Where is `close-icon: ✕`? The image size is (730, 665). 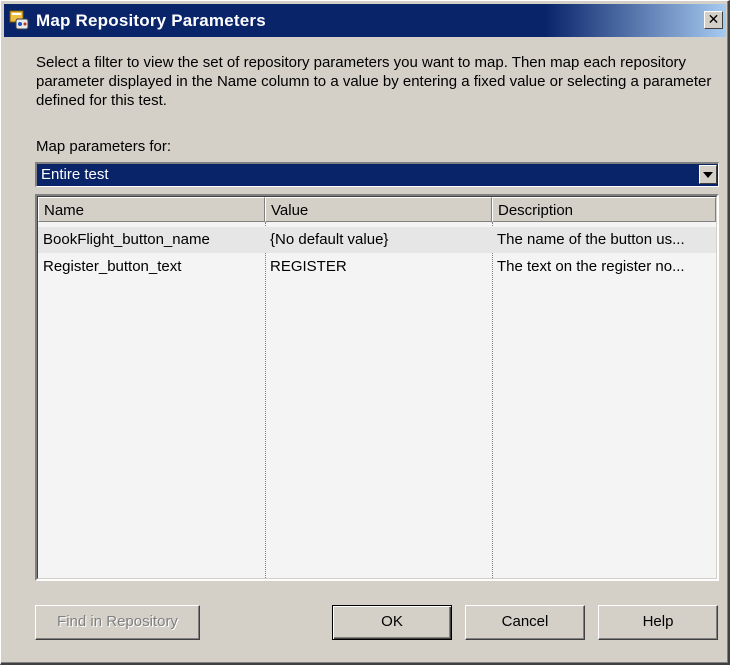
close-icon: ✕ is located at coordinates (713, 20).